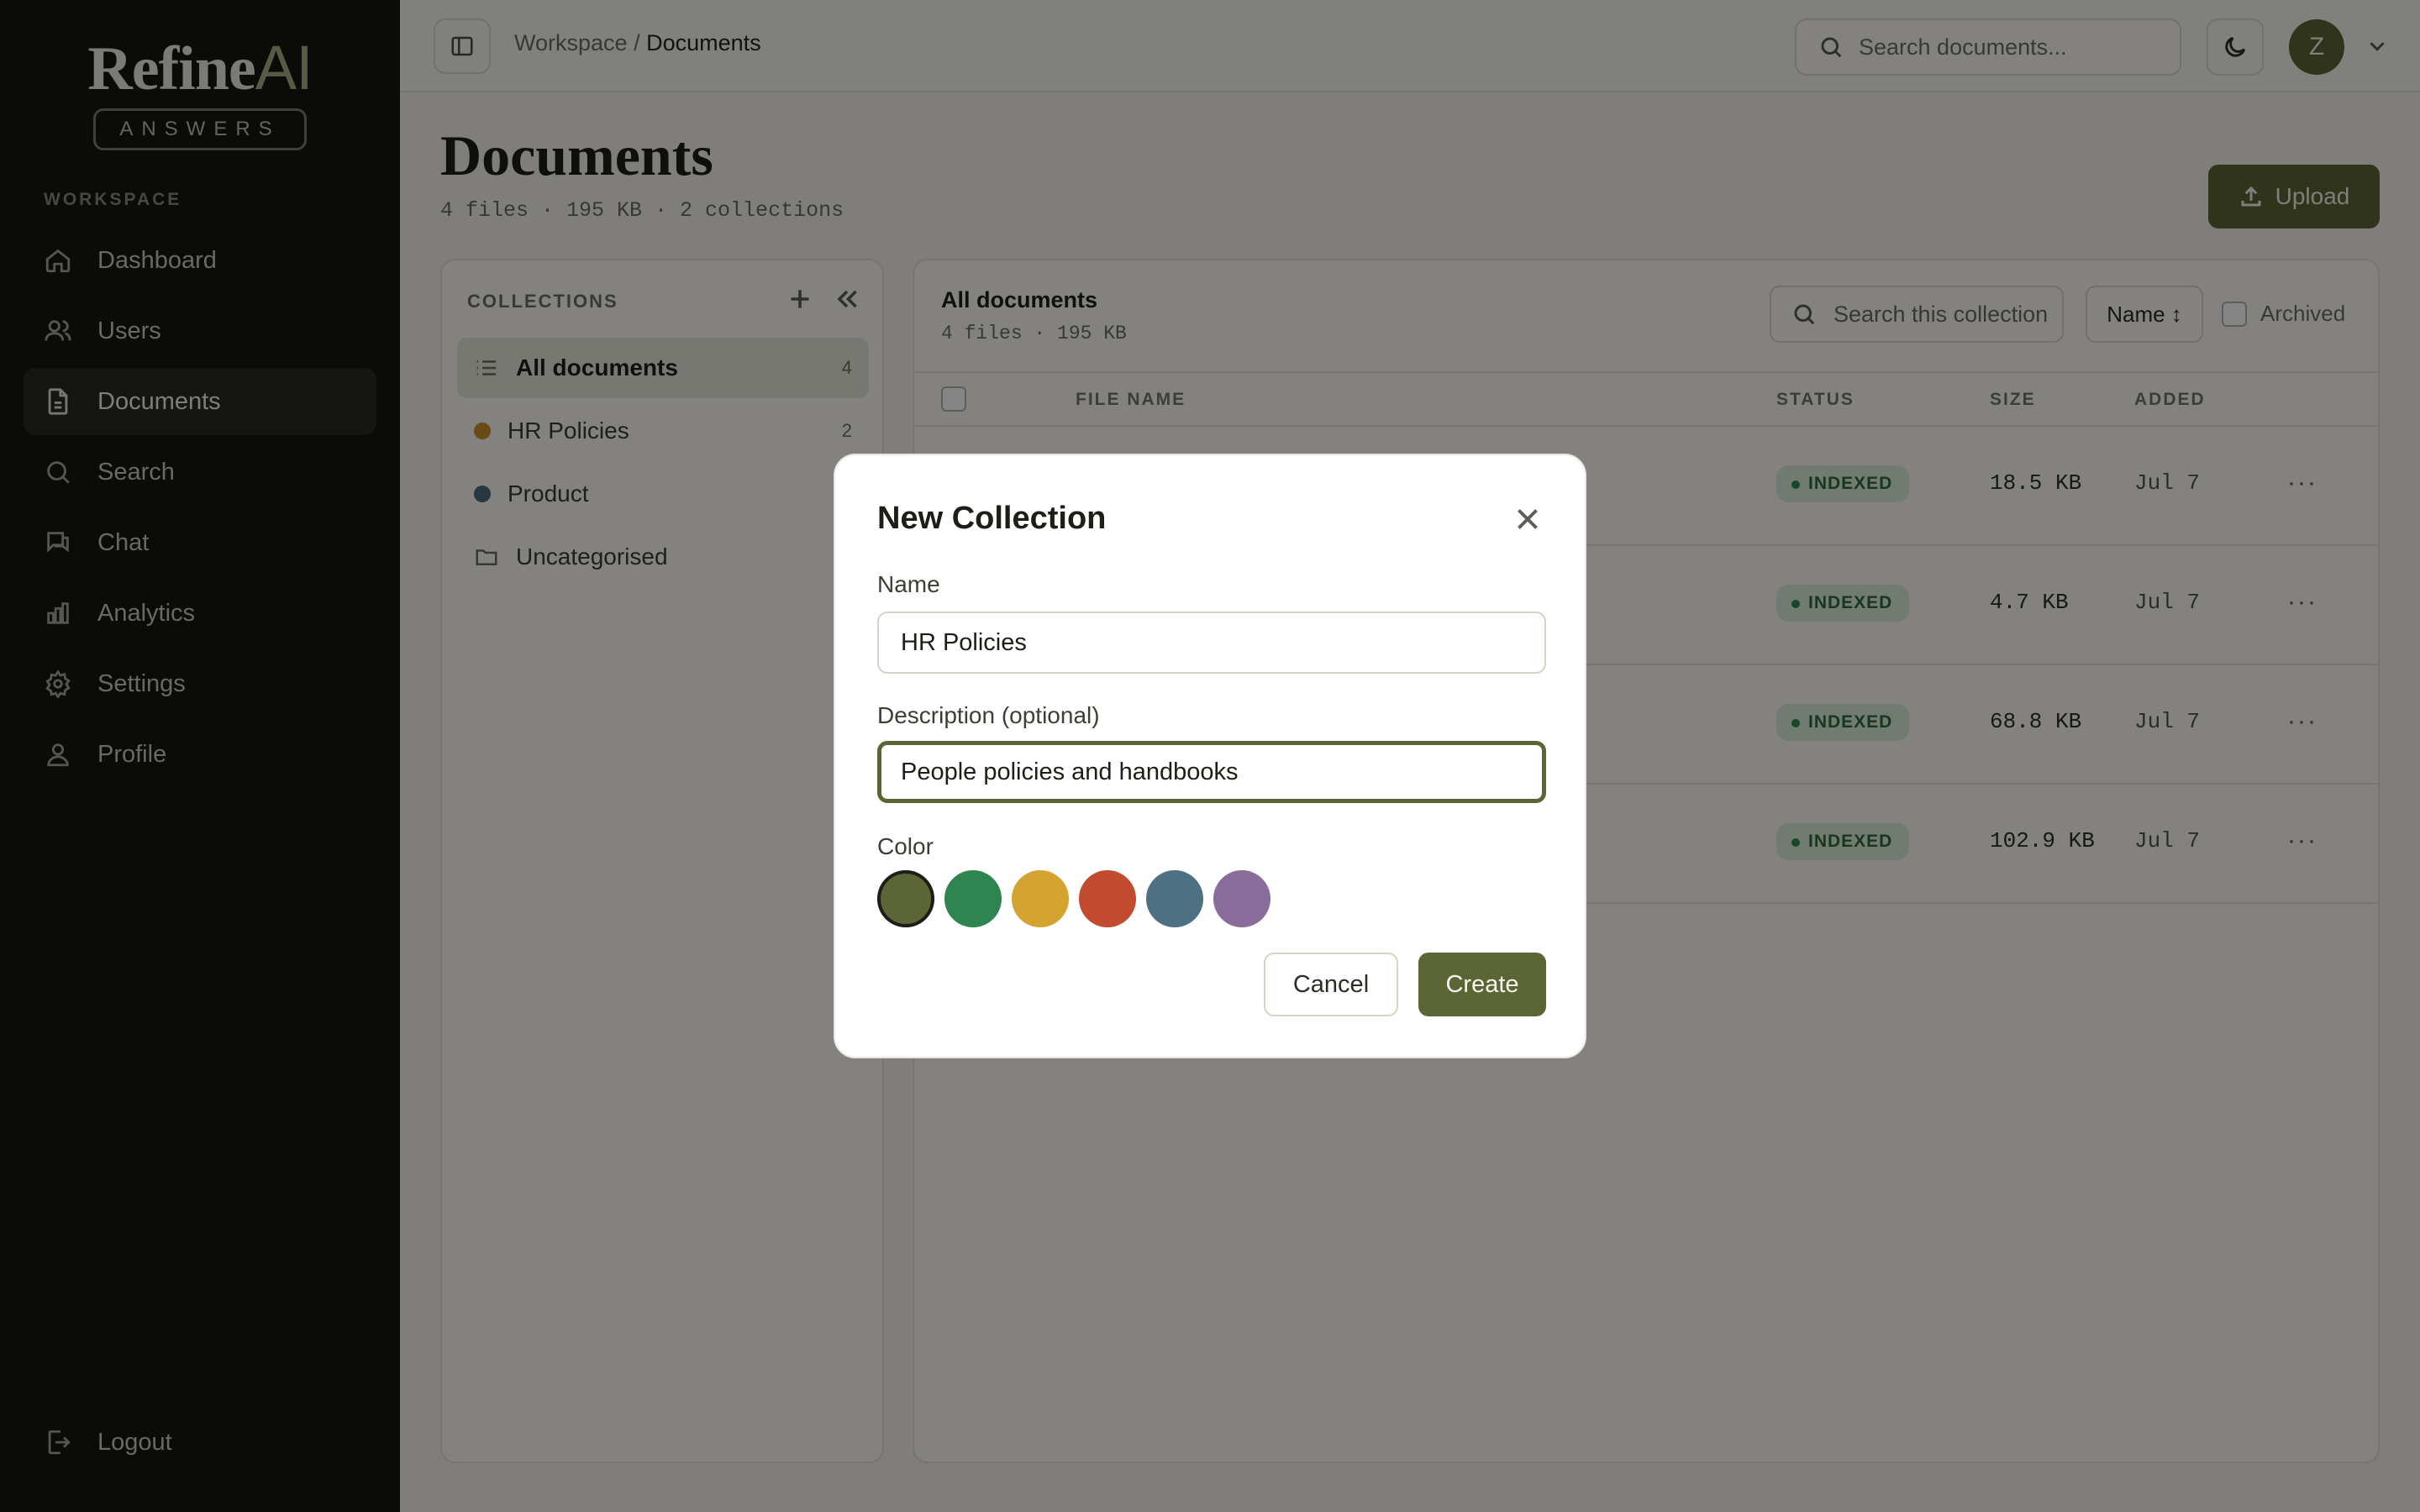 The image size is (2420, 1512). What do you see at coordinates (1211, 772) in the screenshot?
I see `description-field: People policies and handbooks` at bounding box center [1211, 772].